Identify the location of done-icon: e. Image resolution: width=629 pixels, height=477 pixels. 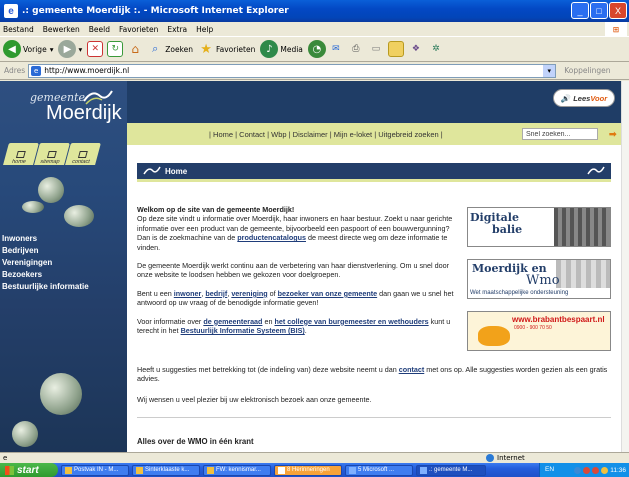
(5, 458).